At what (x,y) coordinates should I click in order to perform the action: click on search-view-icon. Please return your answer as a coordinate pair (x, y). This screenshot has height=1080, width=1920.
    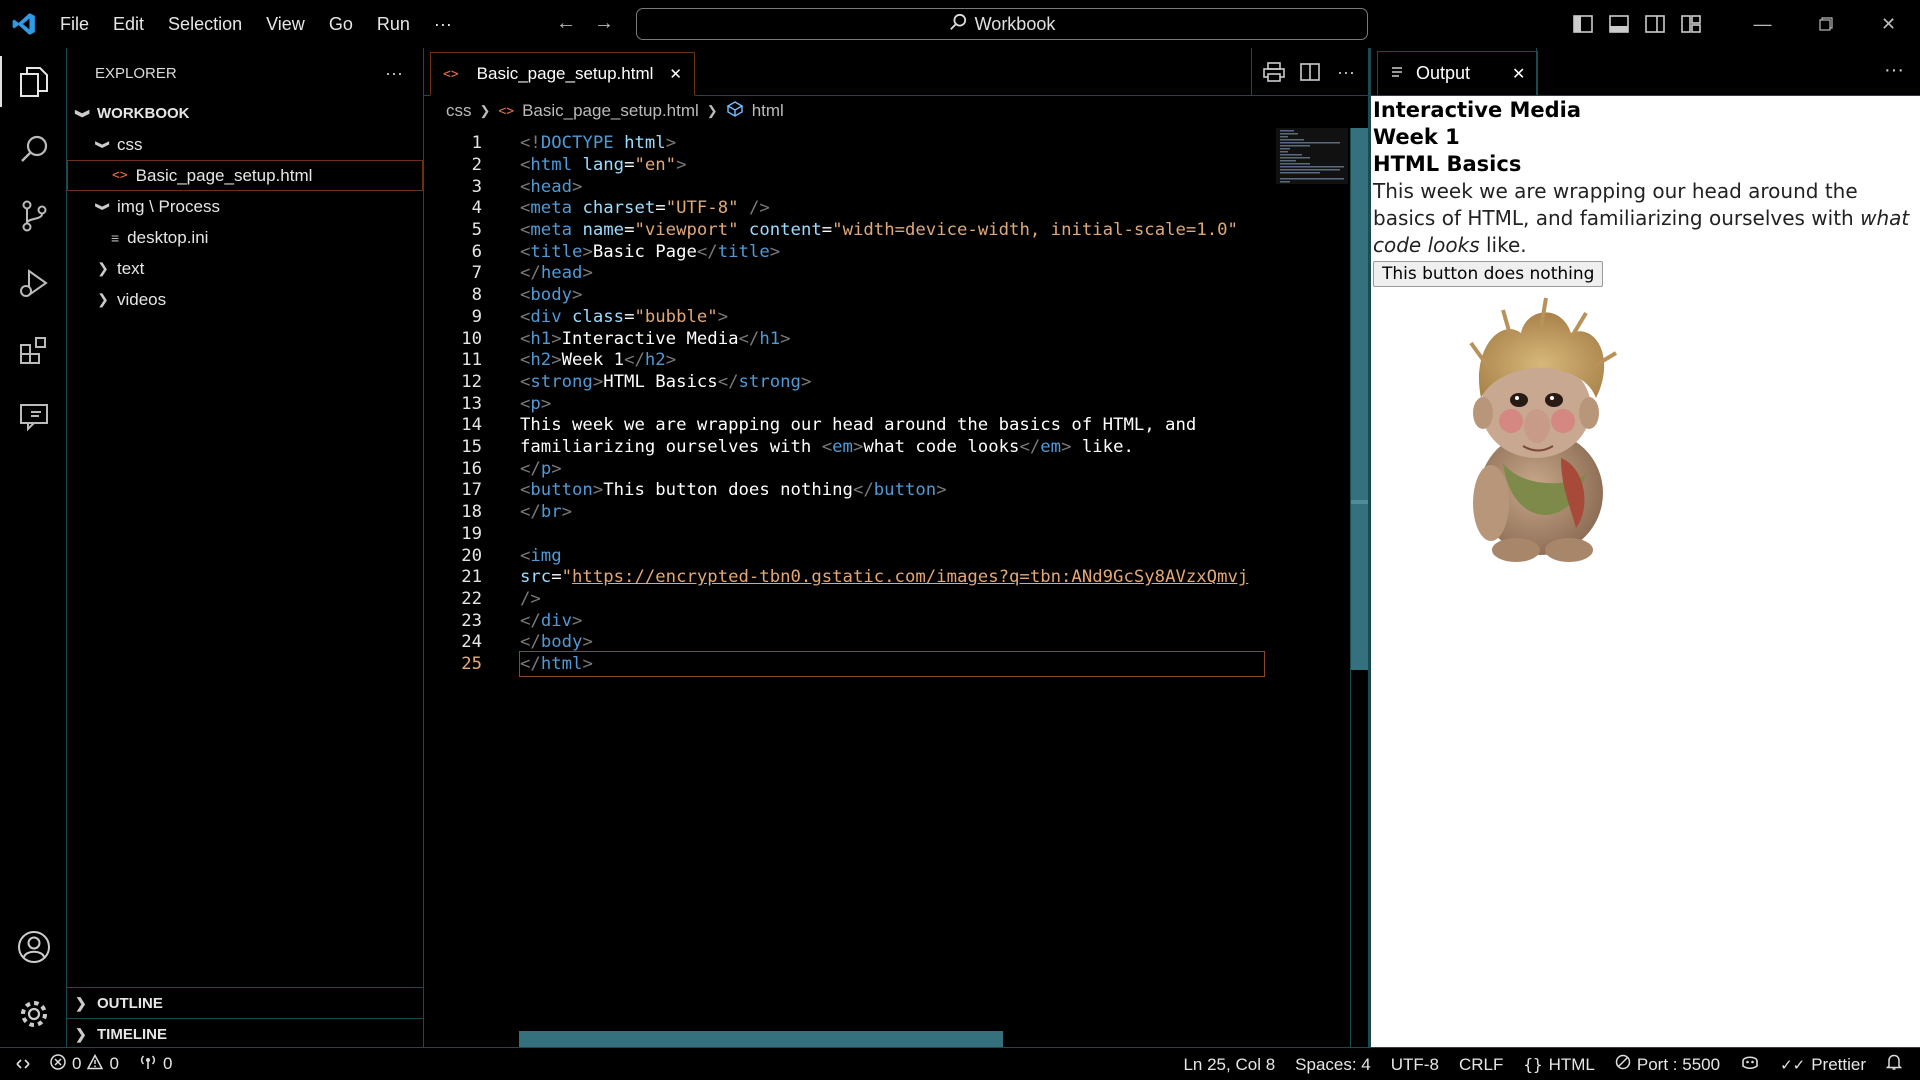
    Looking at the image, I should click on (33, 148).